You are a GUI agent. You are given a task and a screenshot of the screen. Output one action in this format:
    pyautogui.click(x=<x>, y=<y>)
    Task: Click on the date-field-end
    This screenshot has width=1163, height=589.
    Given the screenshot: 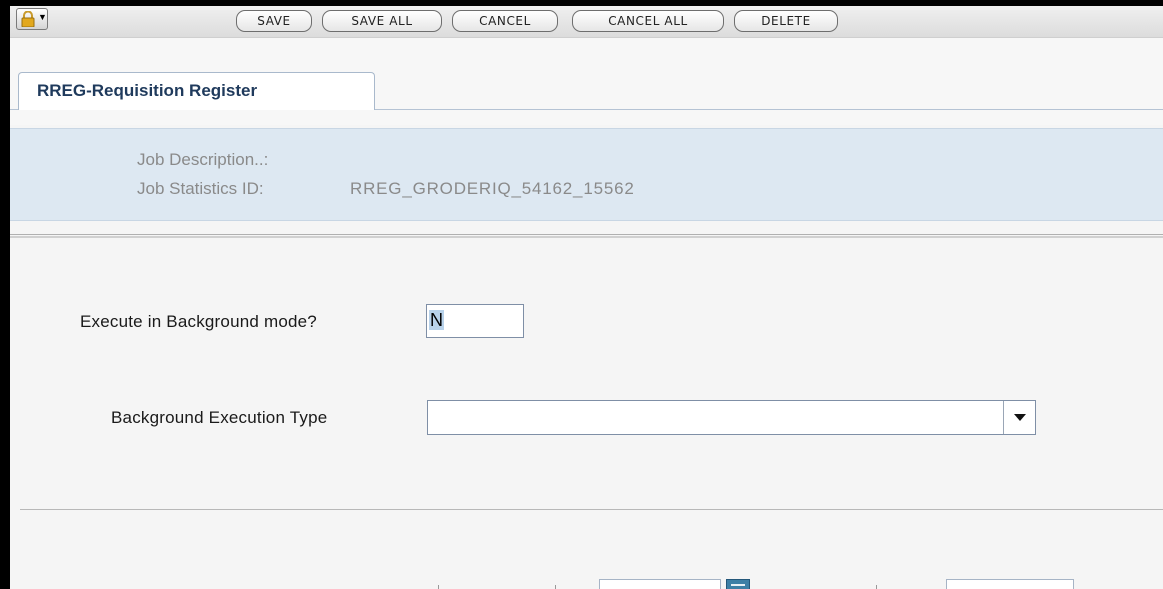 What is the action you would take?
    pyautogui.click(x=1010, y=584)
    